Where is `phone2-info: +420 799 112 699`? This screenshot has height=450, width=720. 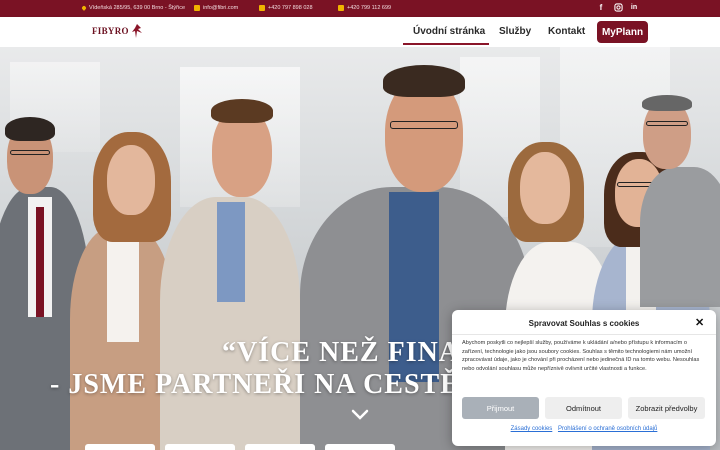
phone2-info: +420 799 112 699 is located at coordinates (364, 8).